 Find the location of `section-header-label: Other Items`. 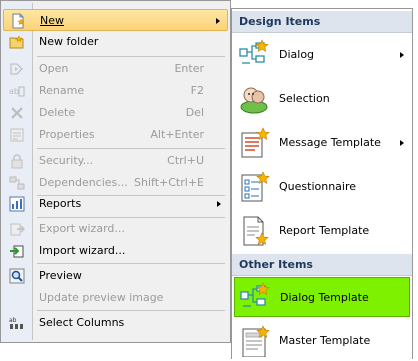

section-header-label: Other Items is located at coordinates (276, 264).